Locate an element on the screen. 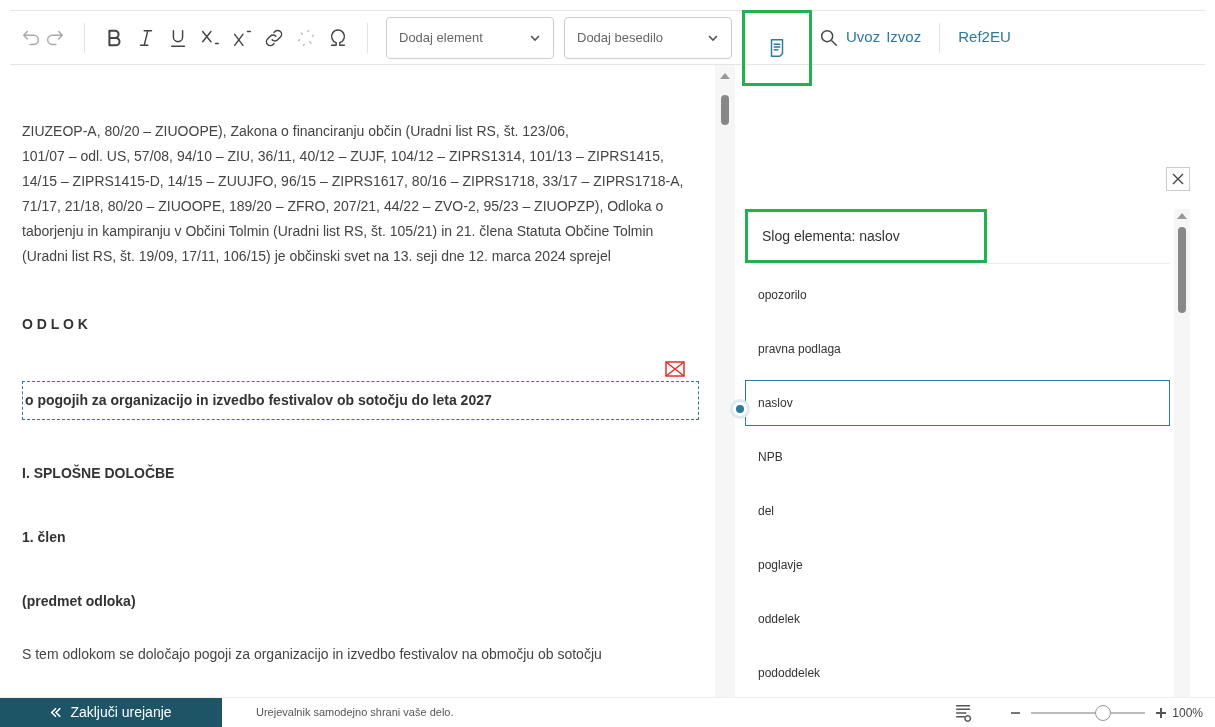 Image resolution: width=1215 pixels, height=727 pixels. delete-icon is located at coordinates (675, 369).